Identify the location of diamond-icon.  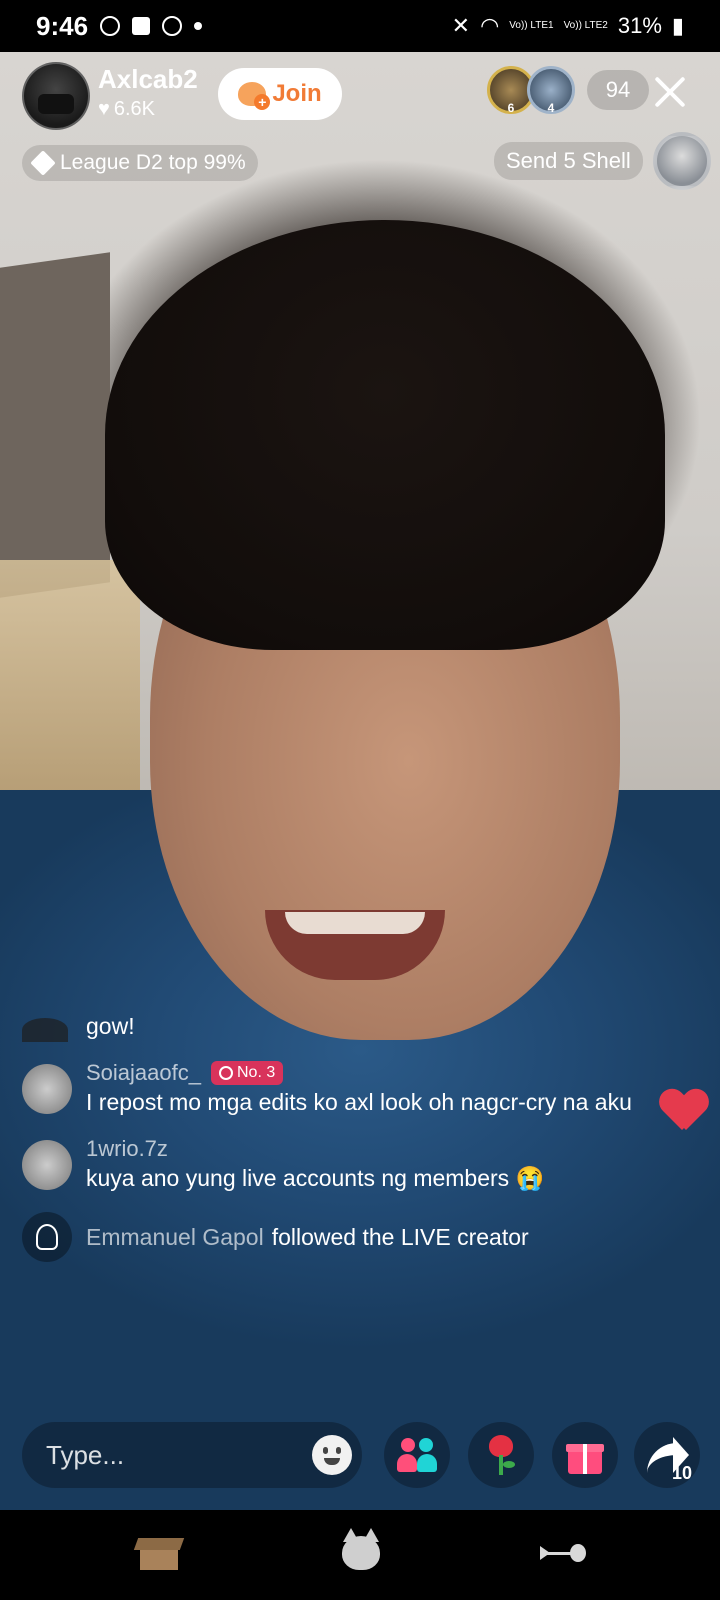
(43, 163).